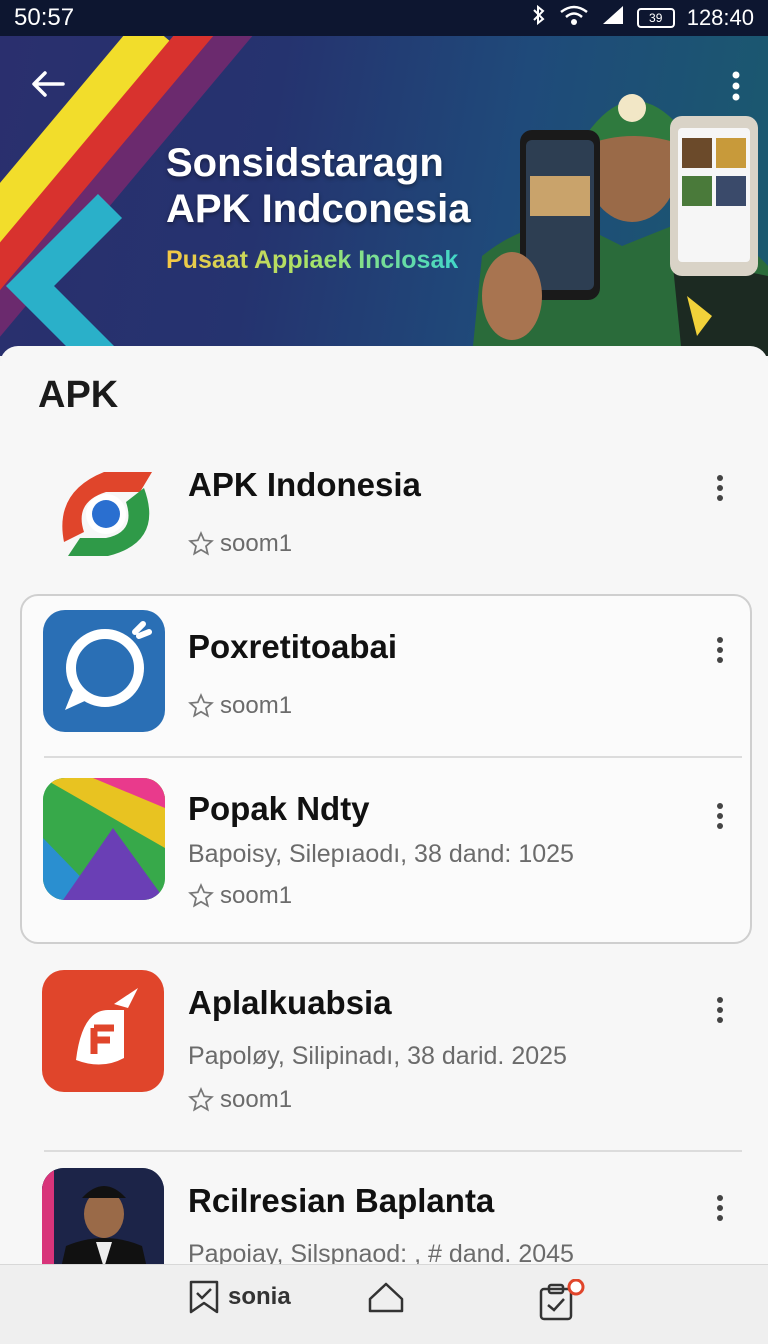  What do you see at coordinates (655, 18) in the screenshot?
I see `battery-icon: 39` at bounding box center [655, 18].